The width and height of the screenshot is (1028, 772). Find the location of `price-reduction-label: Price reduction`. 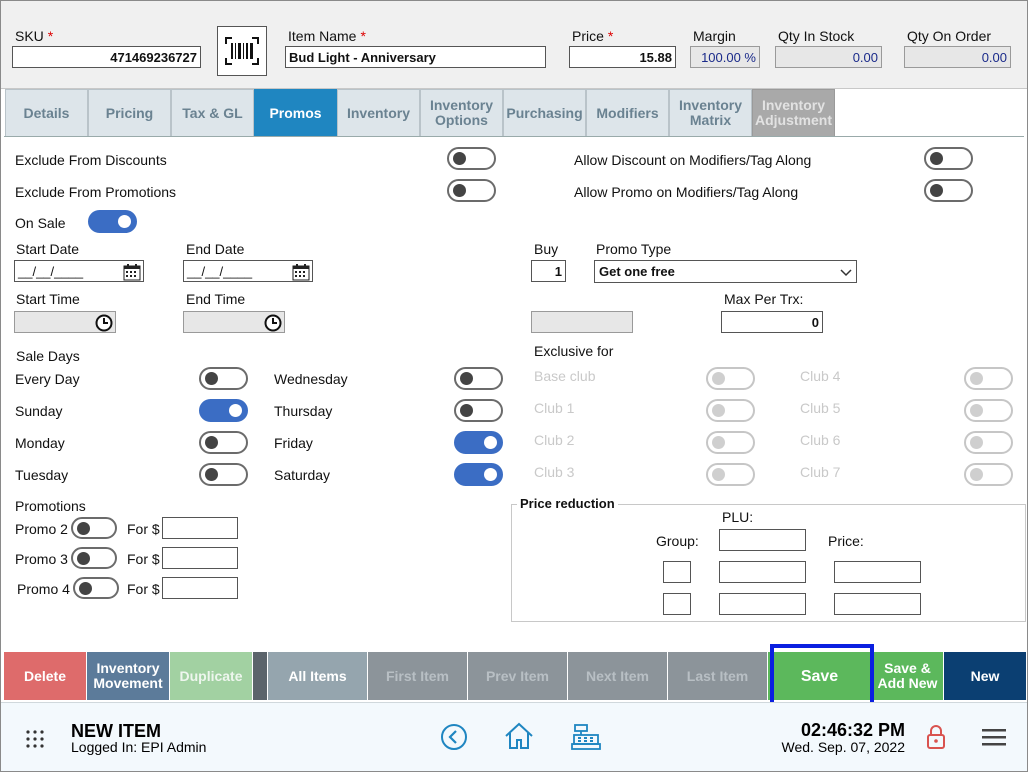

price-reduction-label: Price reduction is located at coordinates (567, 503).